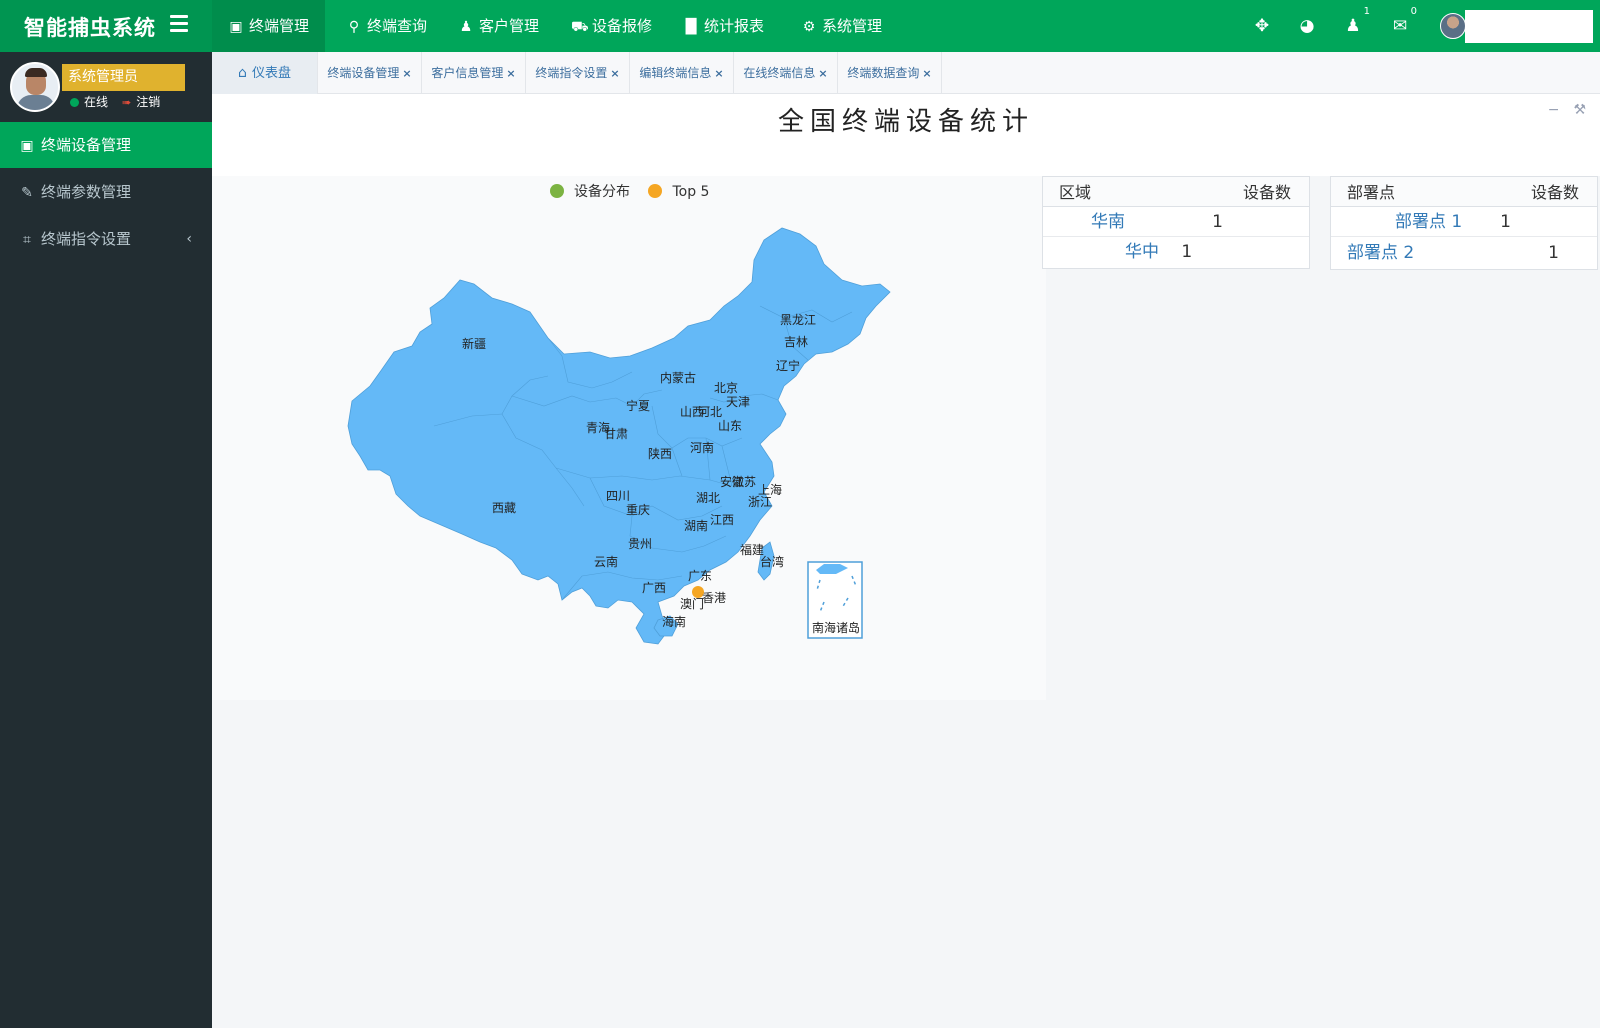  I want to click on sidebar-item-label: 终端参数管理, so click(86, 192).